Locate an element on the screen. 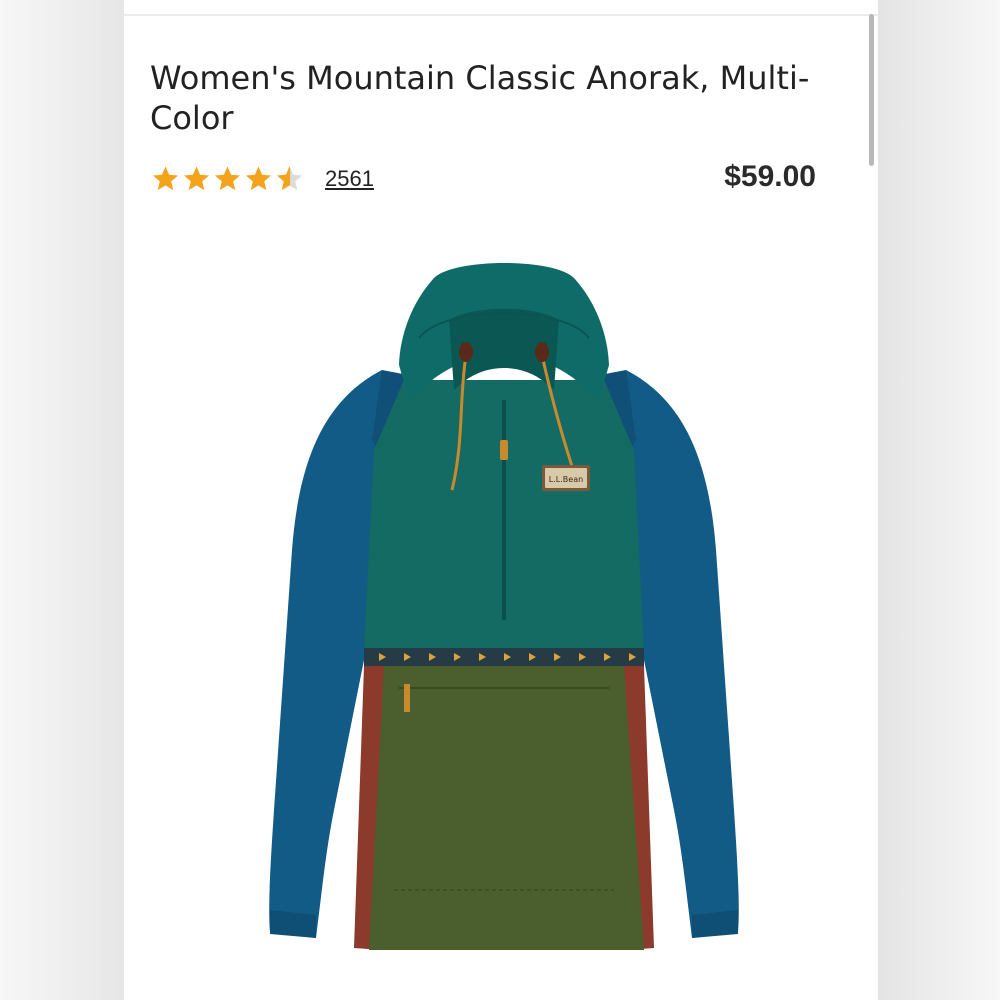 This screenshot has height=1000, width=1000. half-star-icon is located at coordinates (289, 178).